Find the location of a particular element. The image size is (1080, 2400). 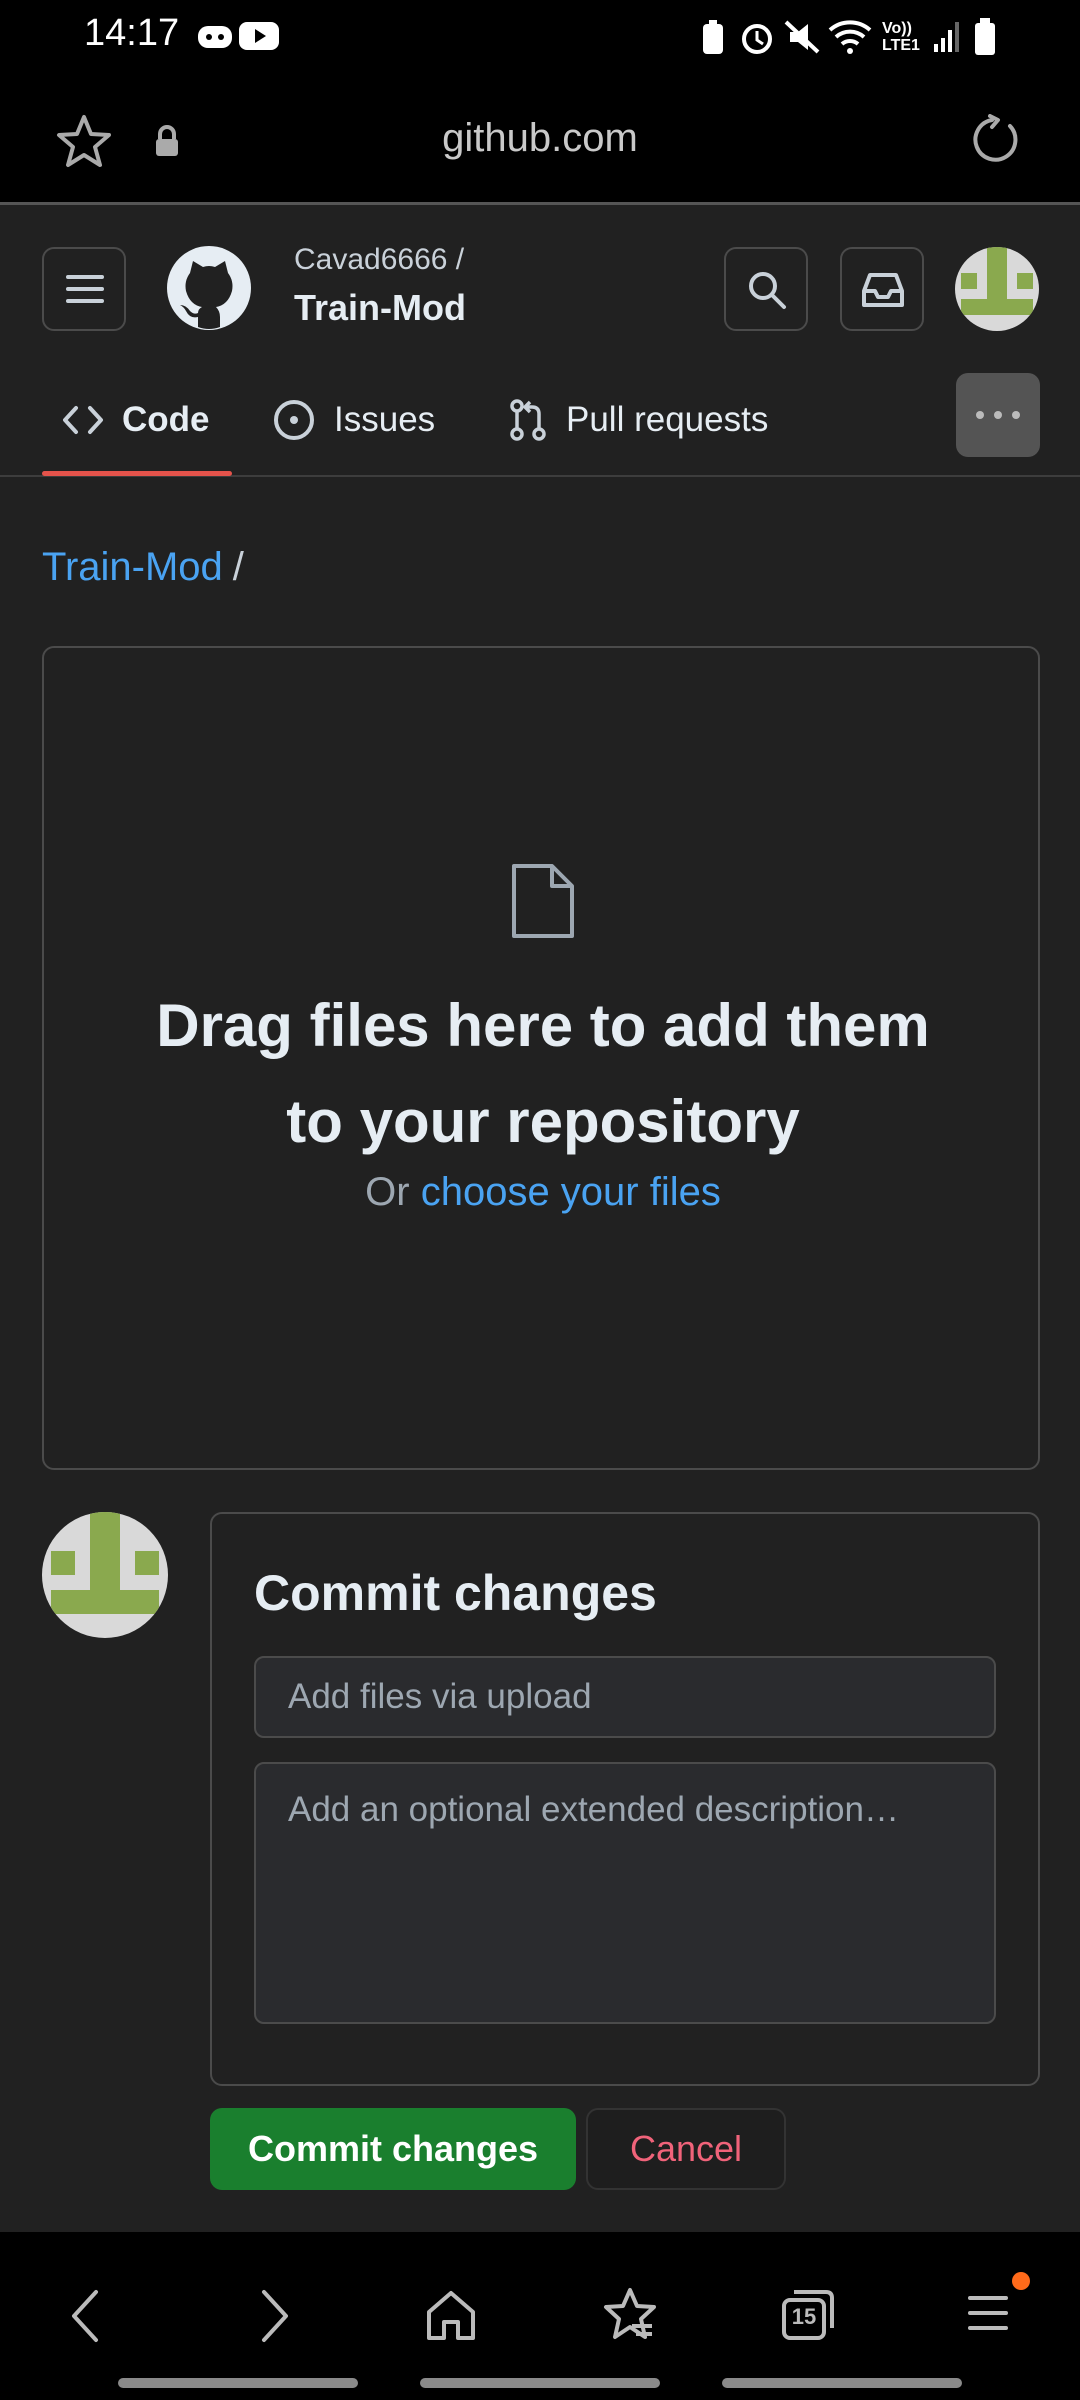

gesture-pill-right is located at coordinates (842, 2383).